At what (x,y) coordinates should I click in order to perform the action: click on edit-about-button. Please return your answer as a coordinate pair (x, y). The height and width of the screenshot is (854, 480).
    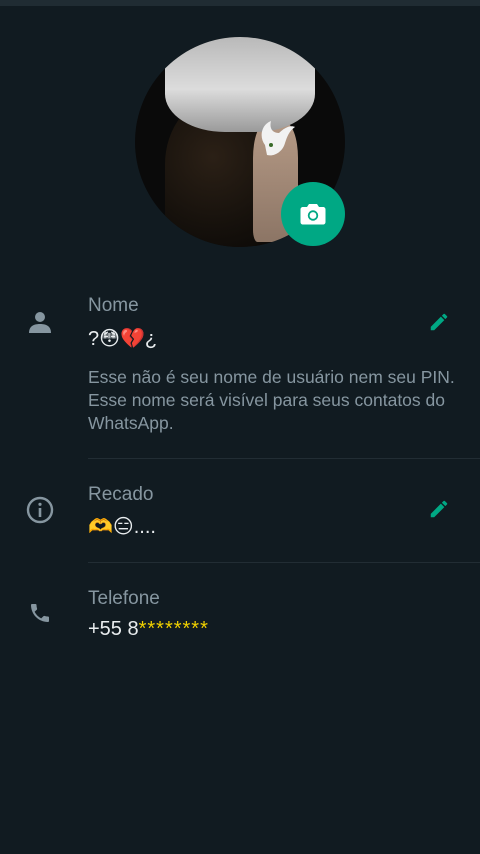
    Looking at the image, I should click on (439, 509).